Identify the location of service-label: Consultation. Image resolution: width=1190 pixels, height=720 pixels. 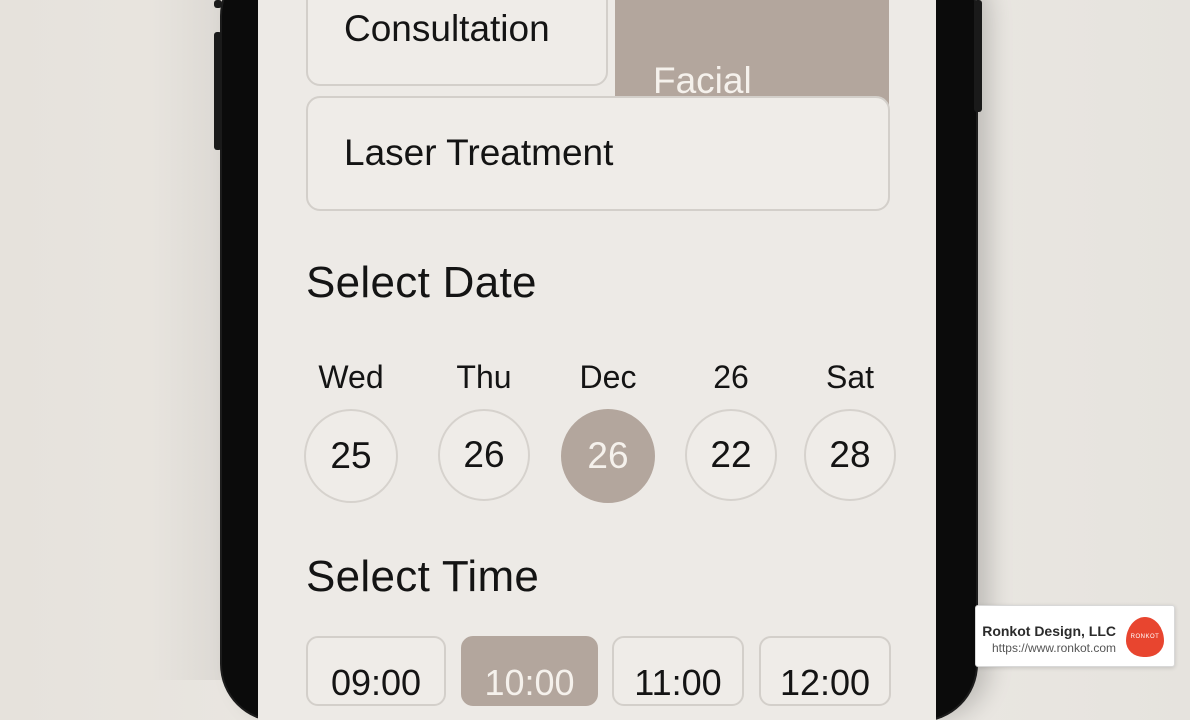
(447, 28).